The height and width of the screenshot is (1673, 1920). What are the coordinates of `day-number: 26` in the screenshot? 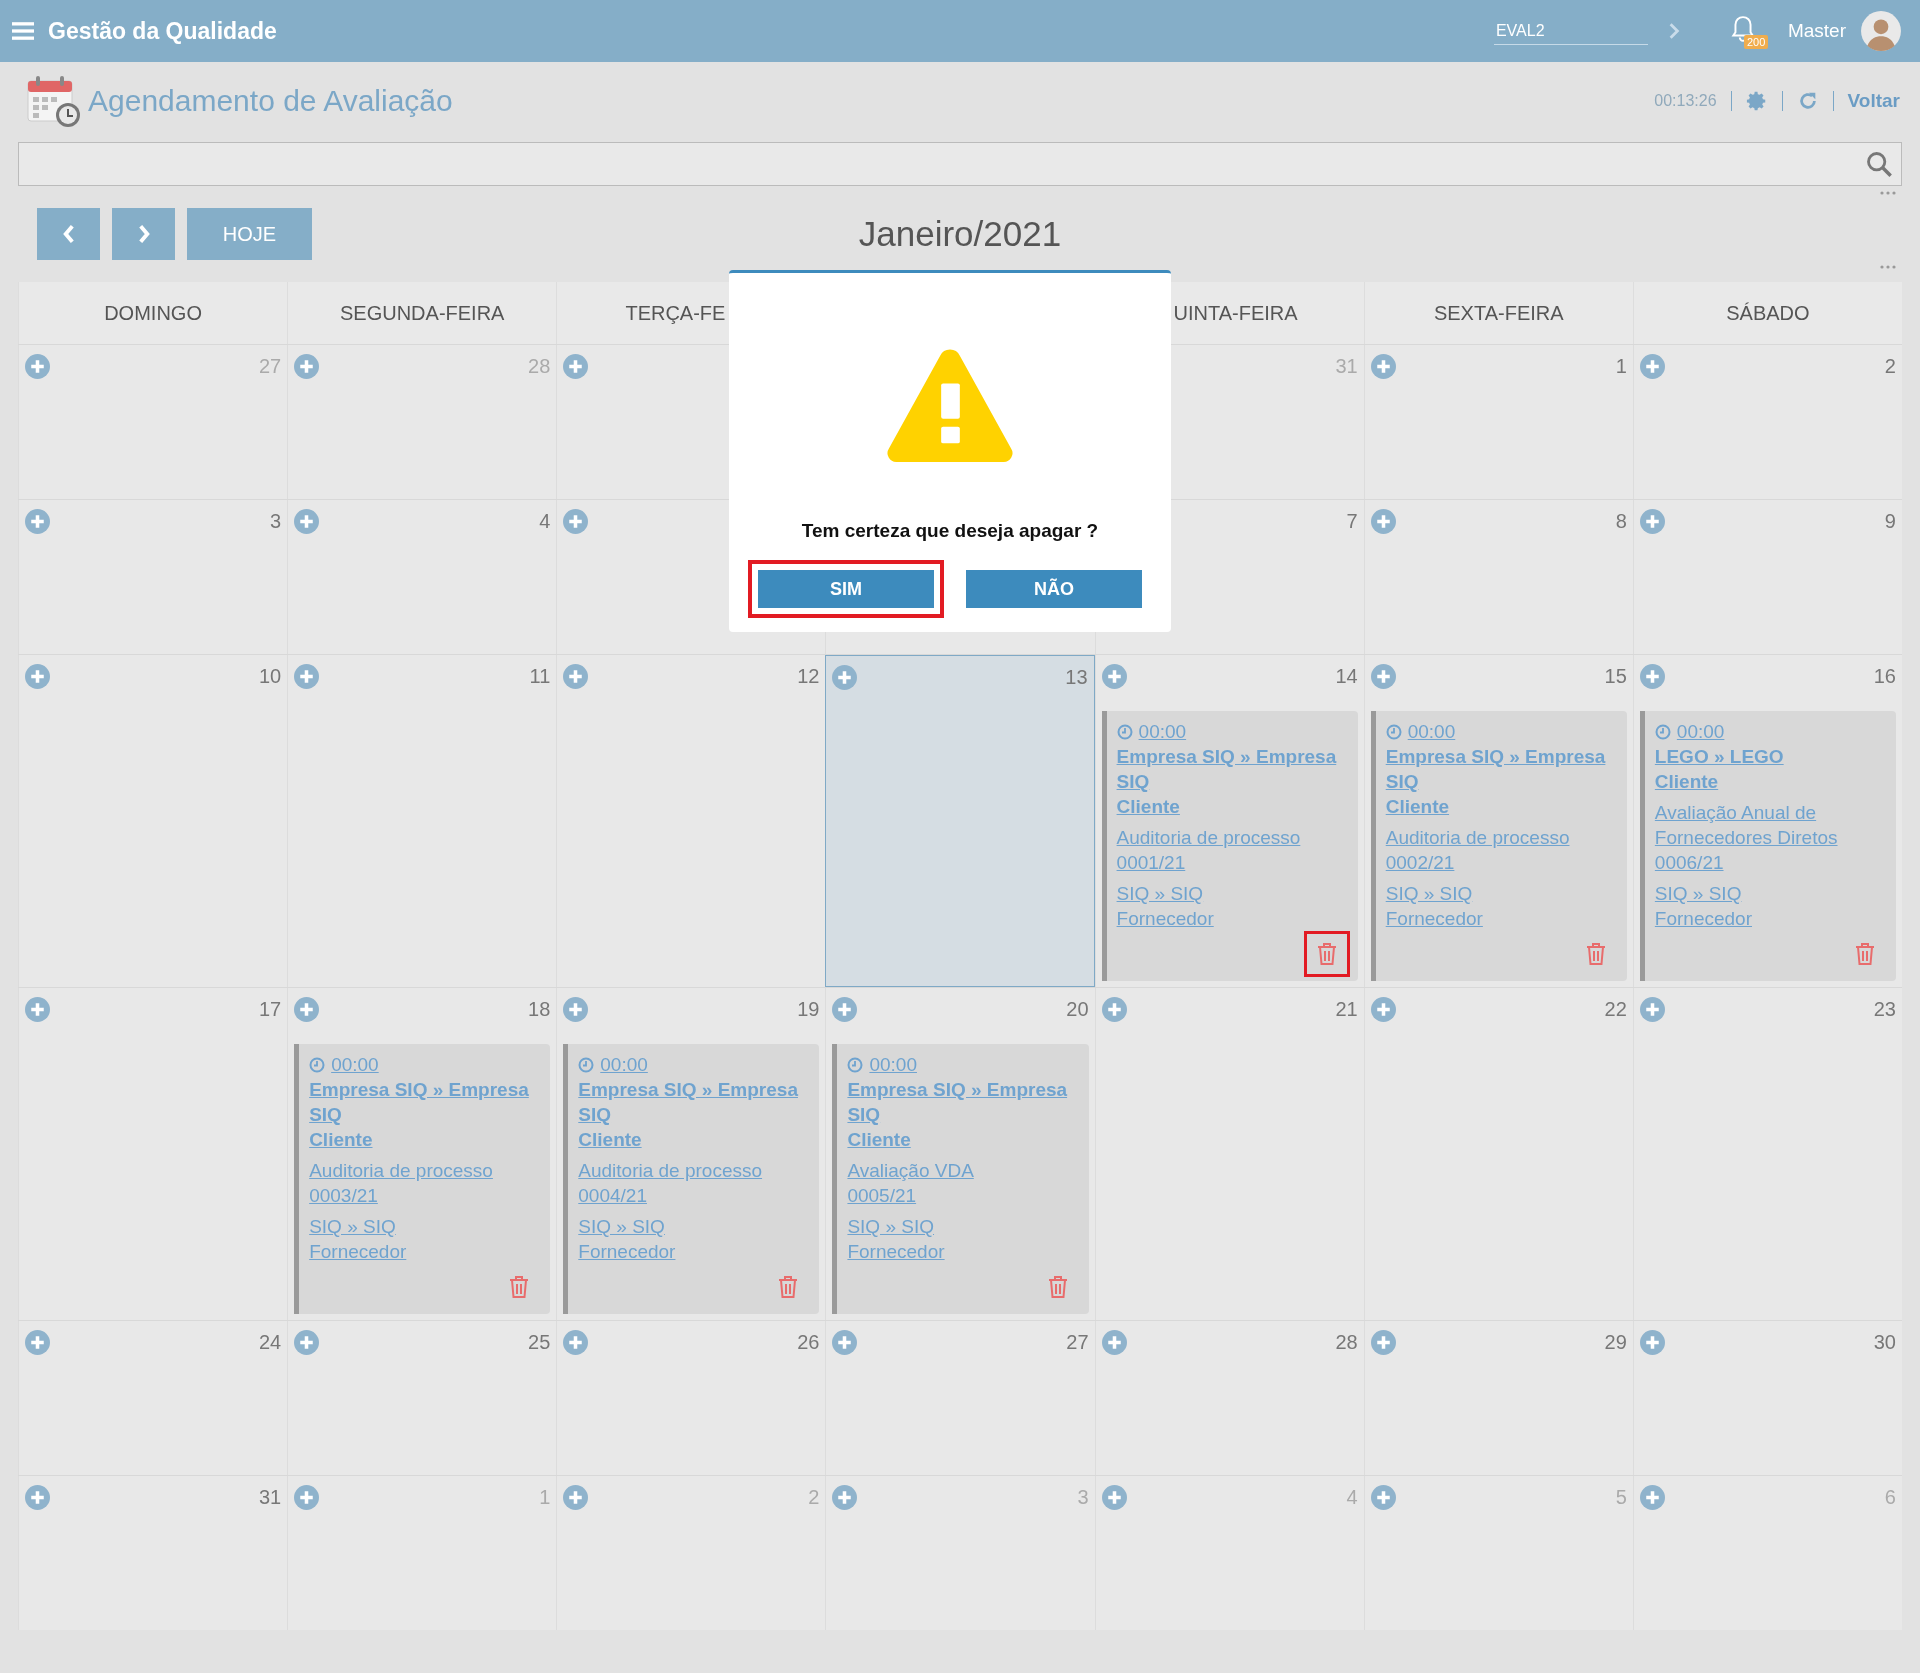 It's located at (808, 1342).